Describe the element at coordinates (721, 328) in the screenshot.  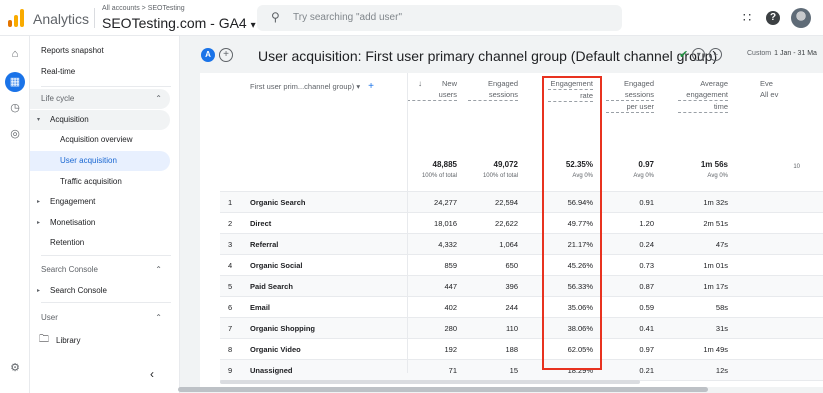
I see `cell-avg-time: 31s` at that location.